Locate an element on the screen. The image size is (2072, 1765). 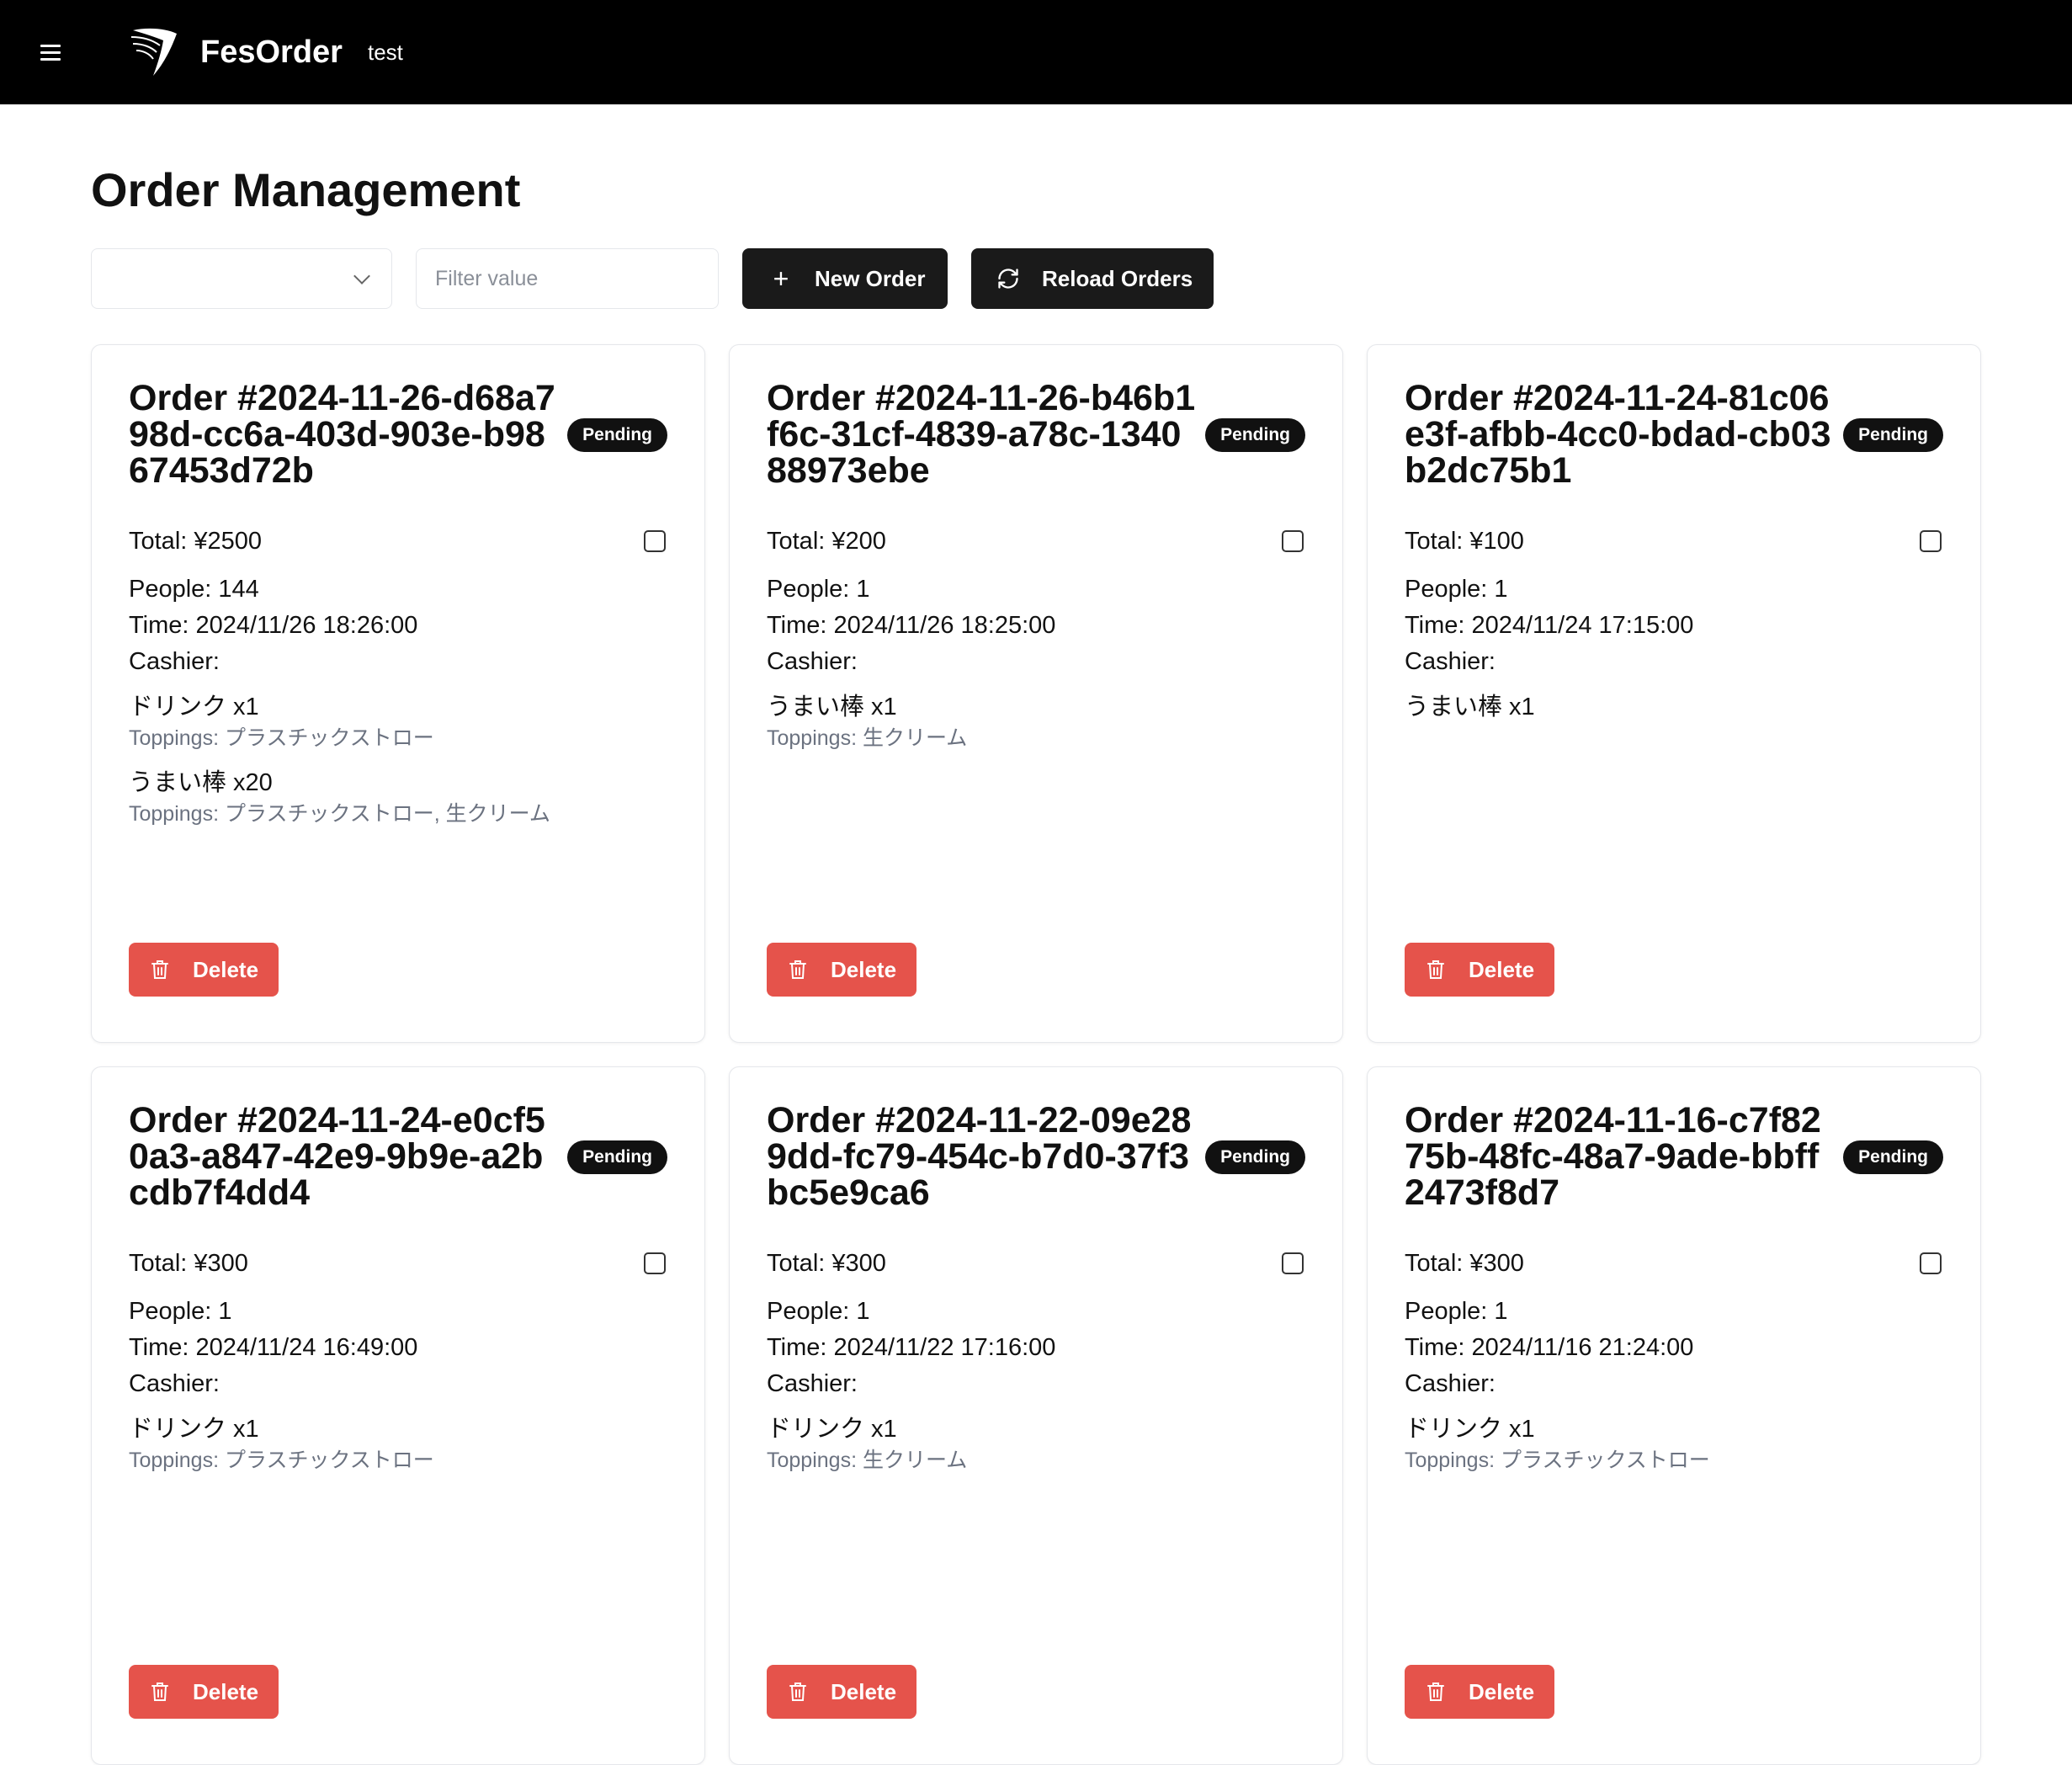
order-time: Time: 2024/11/22 17:16:00 is located at coordinates (911, 1348).